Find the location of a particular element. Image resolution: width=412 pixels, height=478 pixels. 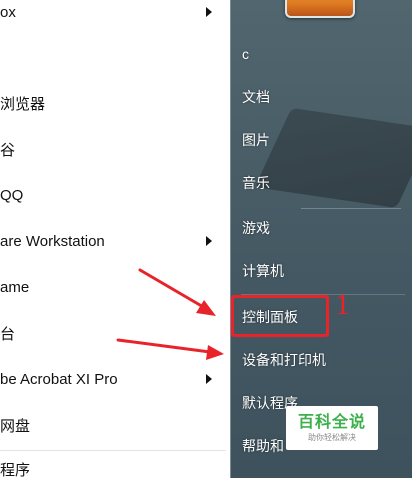

program-item-label: ox is located at coordinates (8, 12).